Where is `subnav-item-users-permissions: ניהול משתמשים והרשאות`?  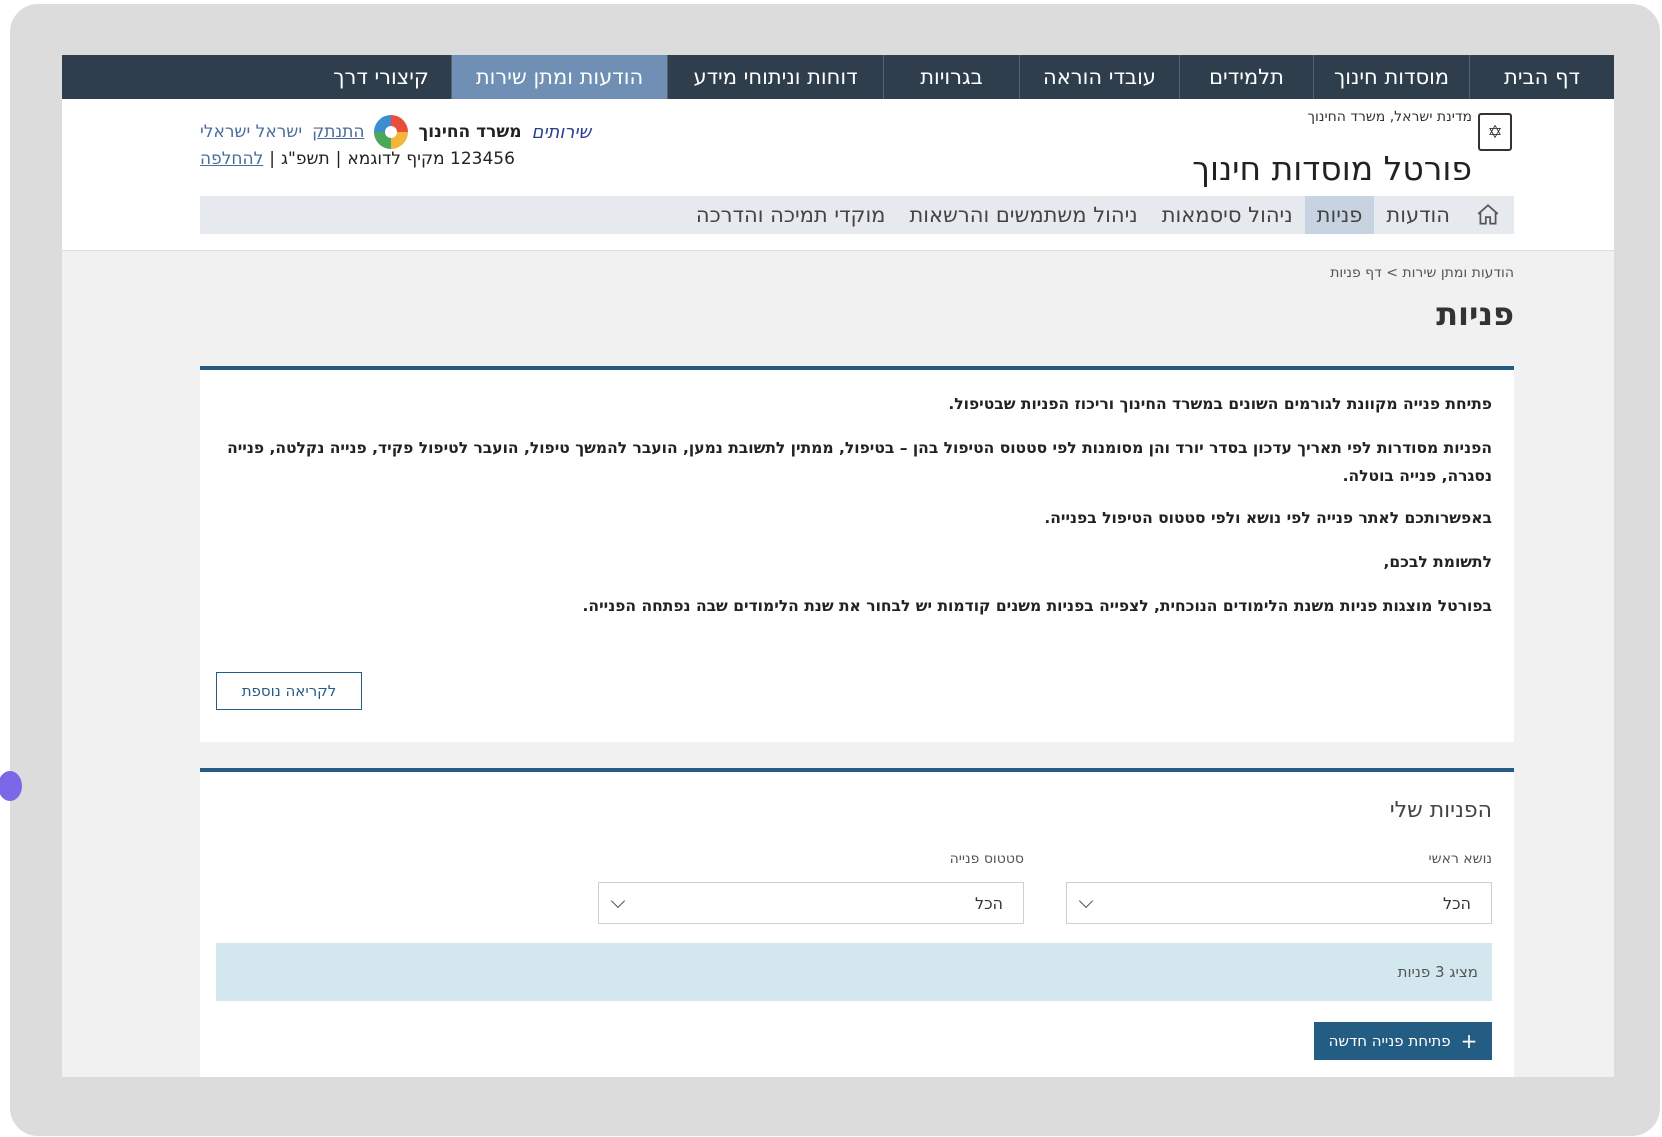
subnav-item-users-permissions: ניהול משתמשים והרשאות is located at coordinates (1023, 215).